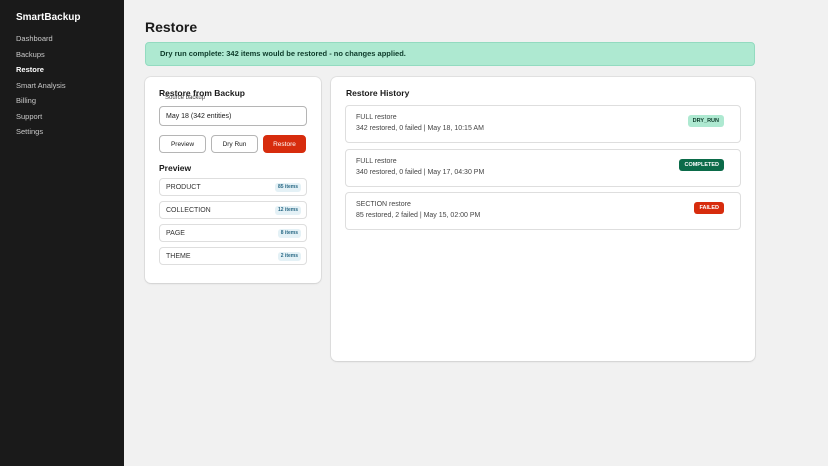 This screenshot has height=466, width=828. Describe the element at coordinates (234, 144) in the screenshot. I see `dry-run-button: Dry Run` at that location.